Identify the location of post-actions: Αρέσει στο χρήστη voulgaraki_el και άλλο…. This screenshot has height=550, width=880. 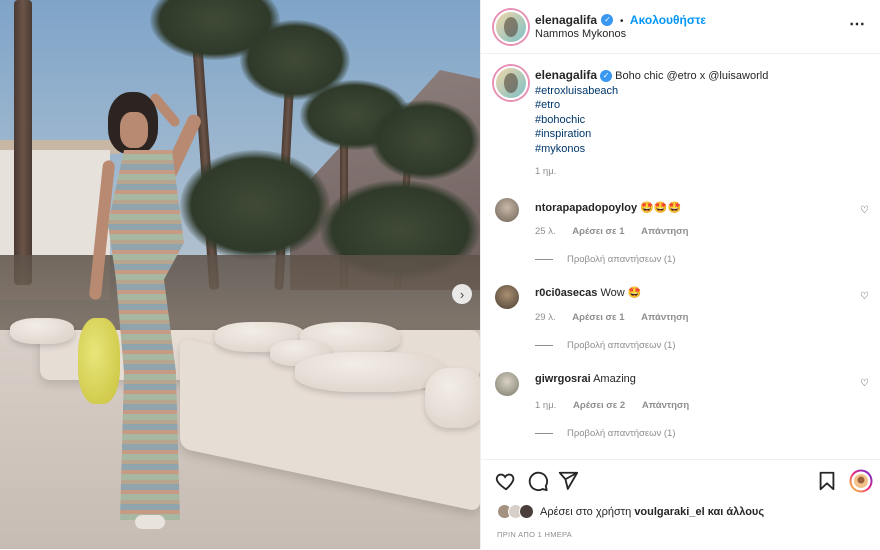
(680, 504).